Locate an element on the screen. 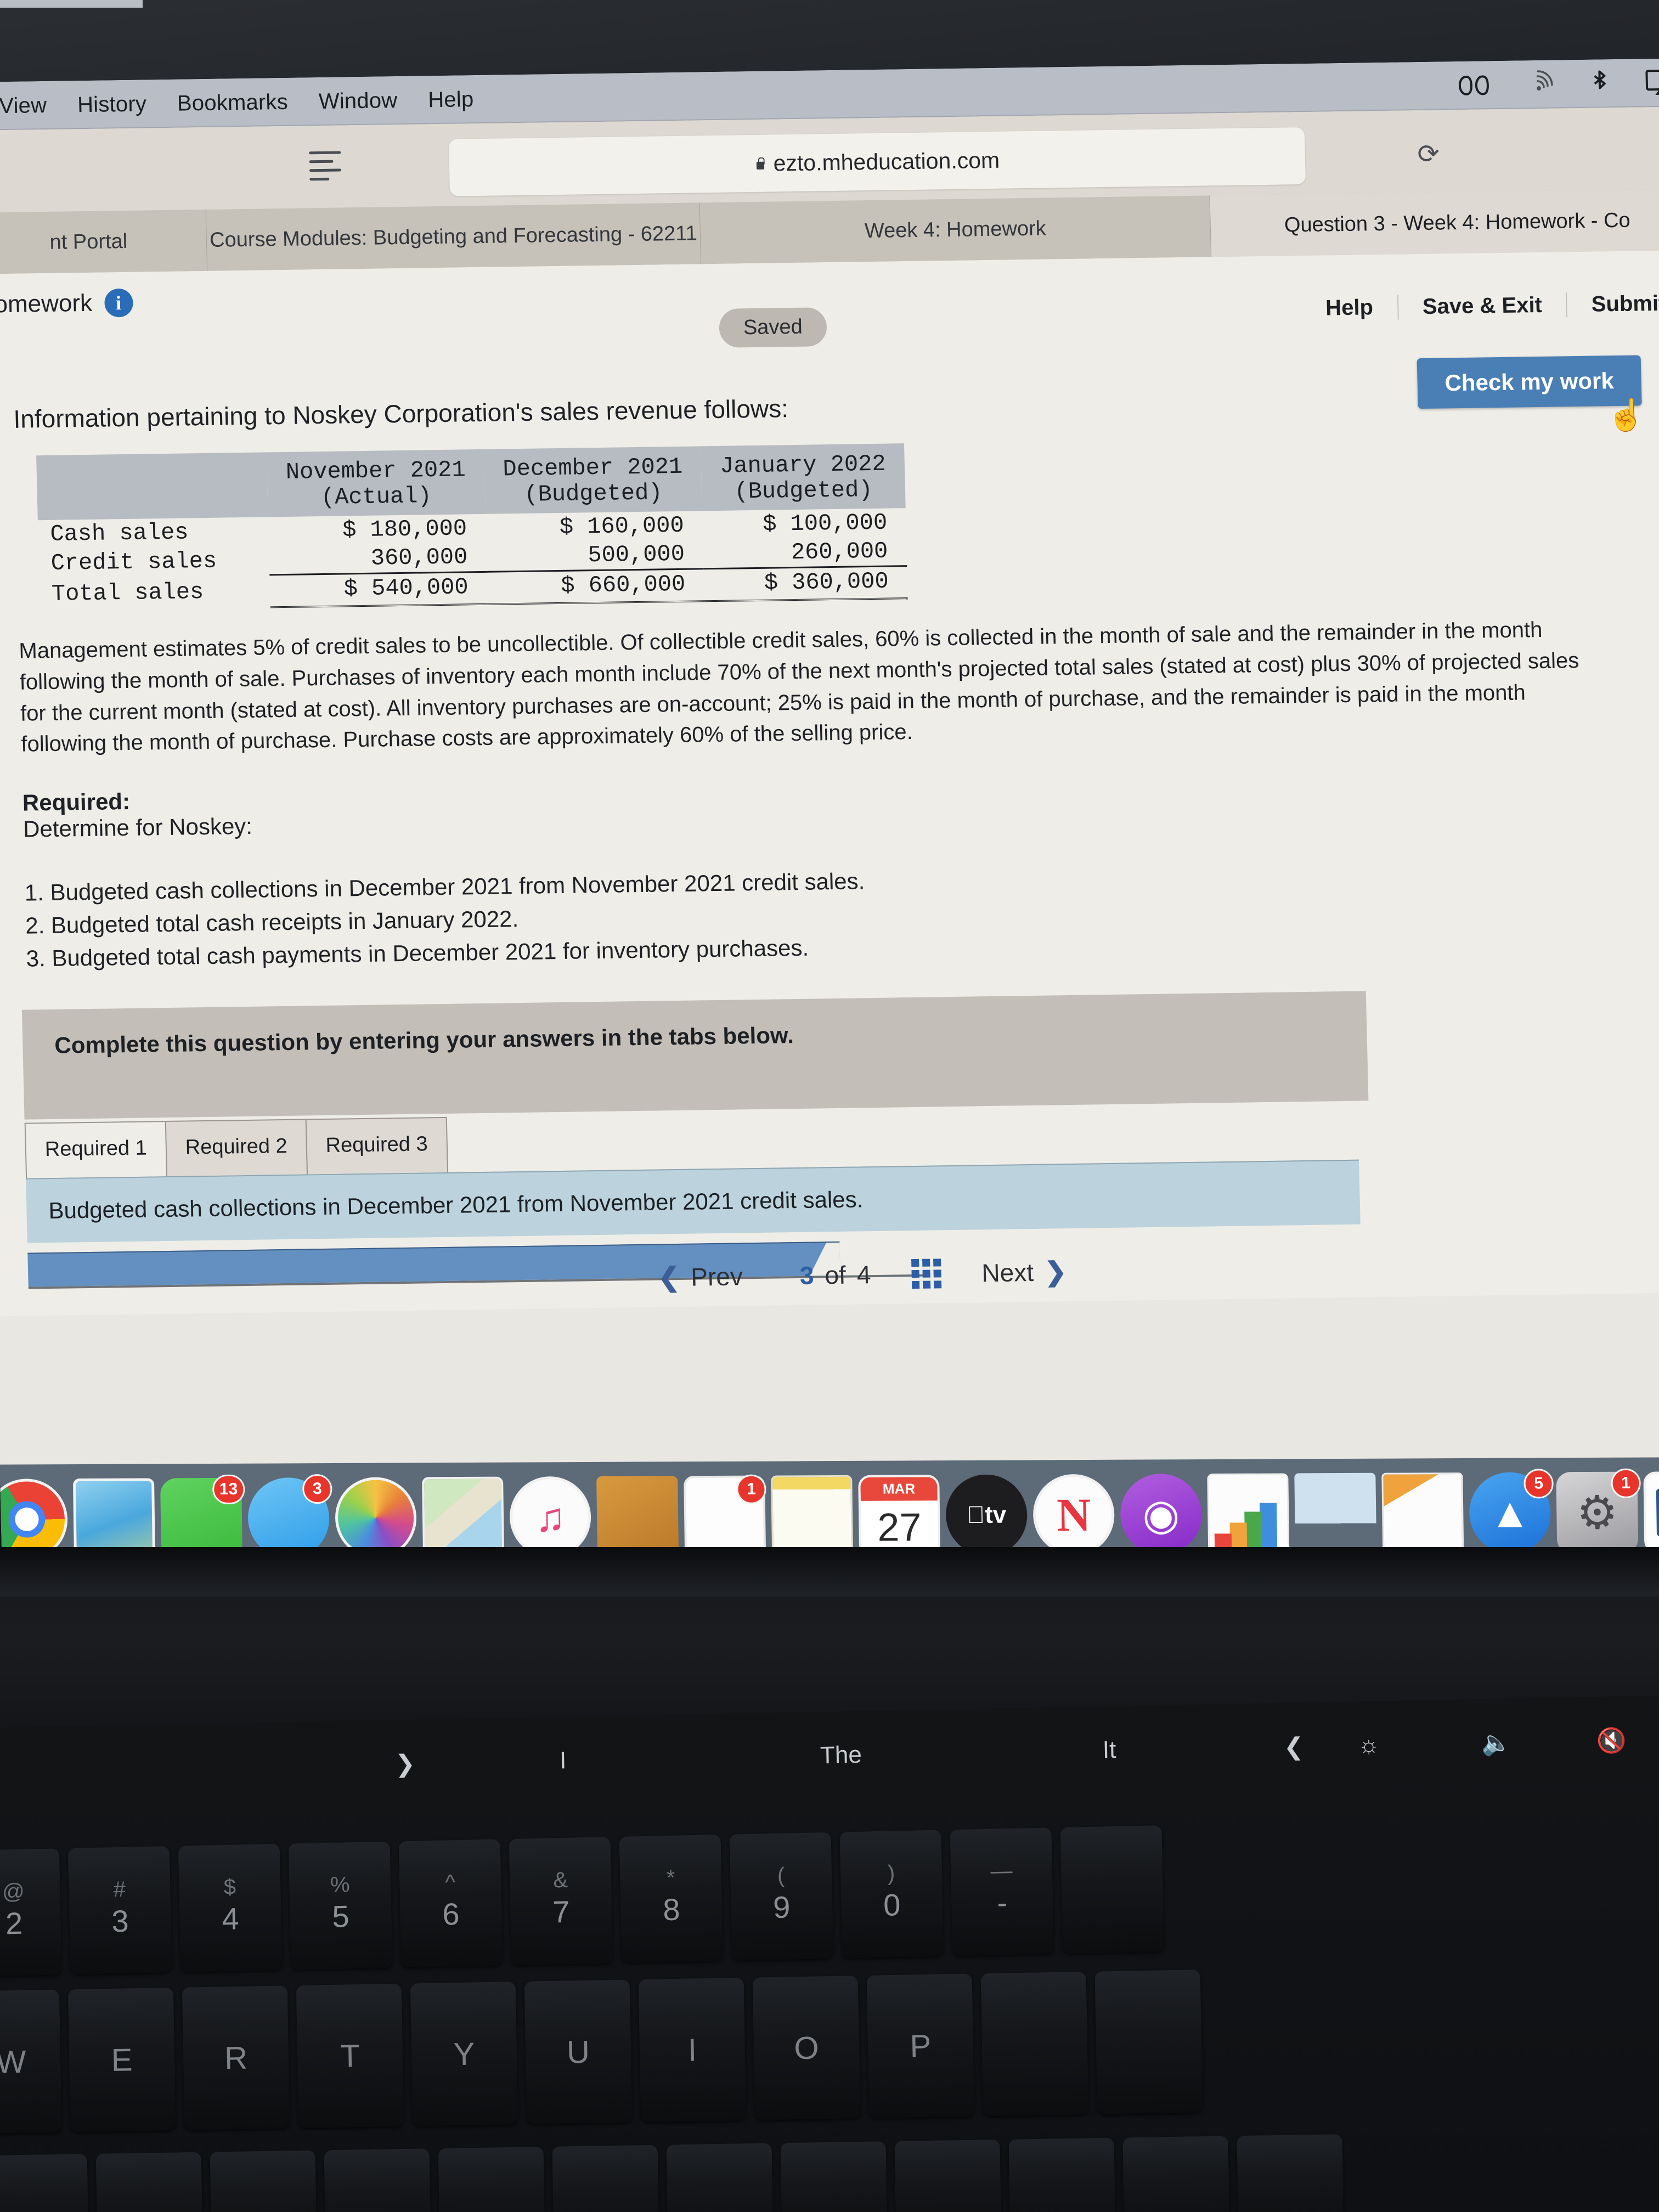 The image size is (1659, 2212). mute-icon: 🔇 is located at coordinates (1611, 1740).